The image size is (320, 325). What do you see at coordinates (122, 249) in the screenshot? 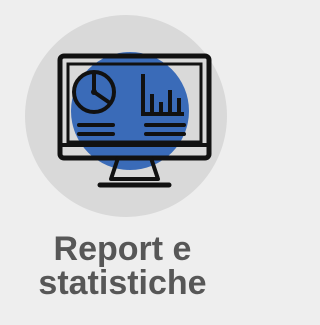
I see `tile-title-line-1: Report e` at bounding box center [122, 249].